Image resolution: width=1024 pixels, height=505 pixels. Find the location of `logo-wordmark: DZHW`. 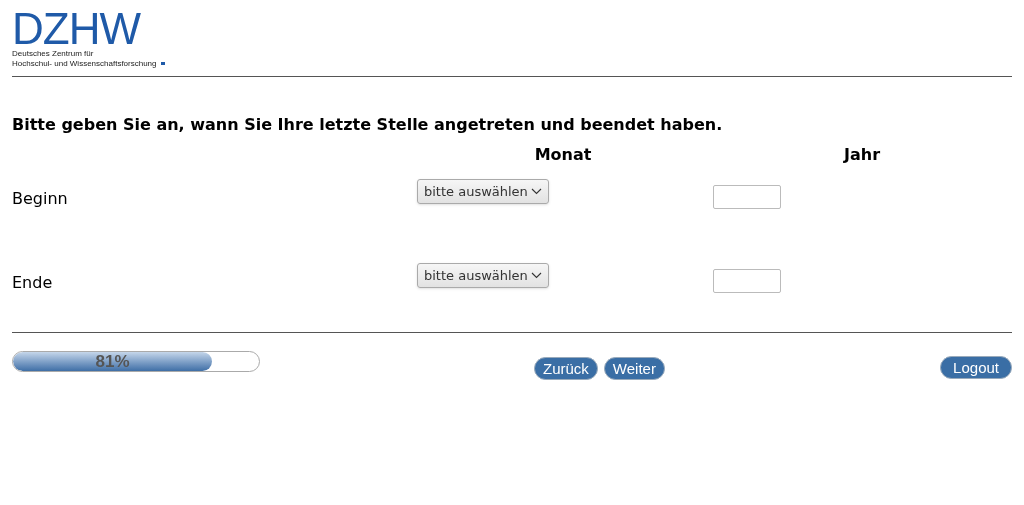

logo-wordmark: DZHW is located at coordinates (77, 29).